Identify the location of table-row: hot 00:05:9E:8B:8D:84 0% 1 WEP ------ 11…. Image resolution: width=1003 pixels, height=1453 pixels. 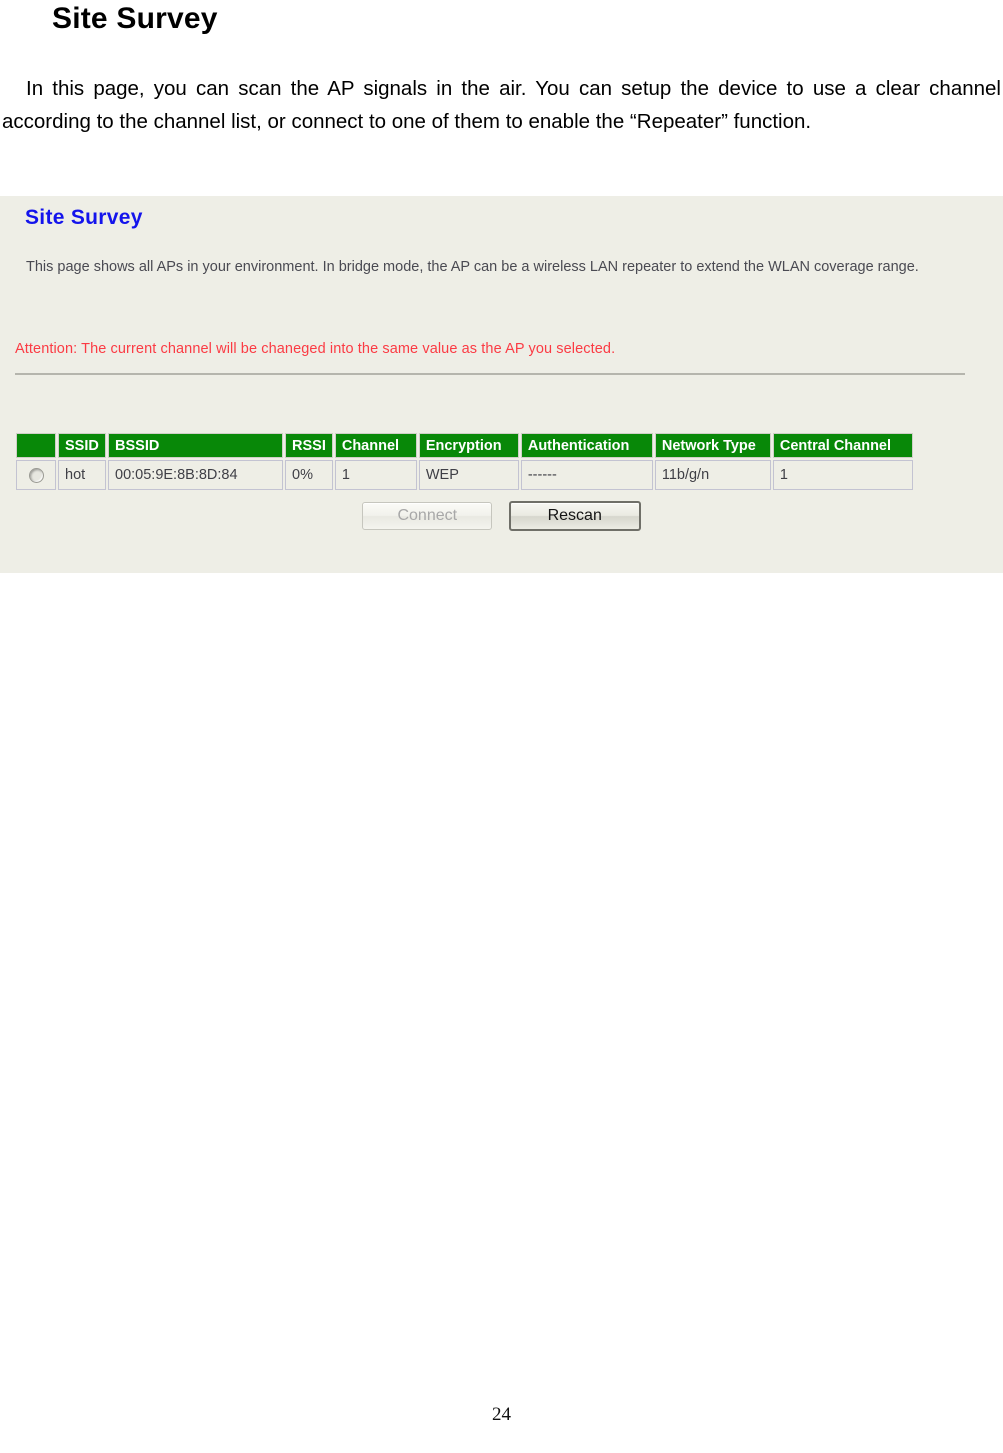
(464, 475).